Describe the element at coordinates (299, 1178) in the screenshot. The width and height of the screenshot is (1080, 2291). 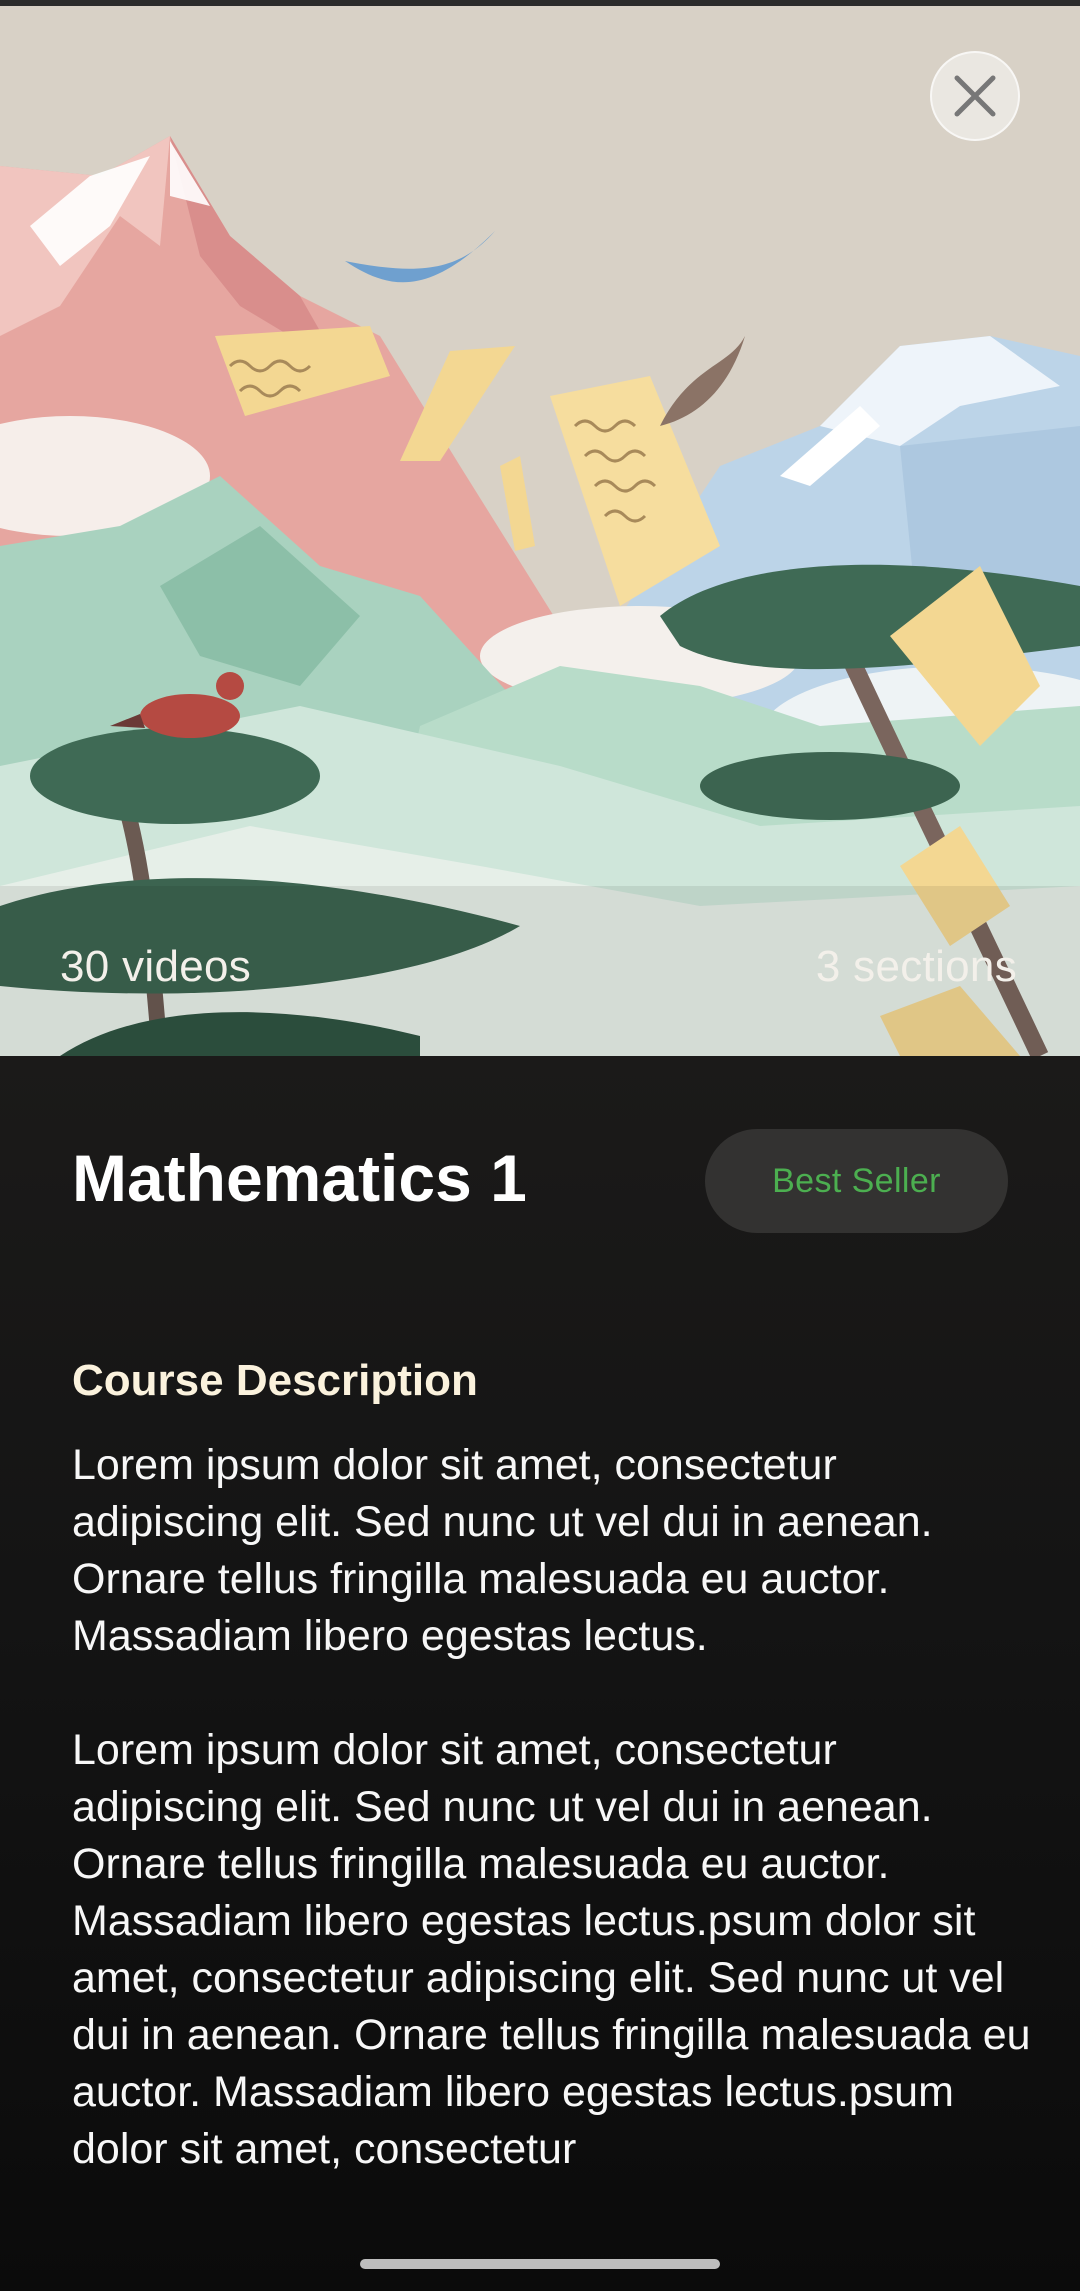
I see `course-title: Mathematics 1` at that location.